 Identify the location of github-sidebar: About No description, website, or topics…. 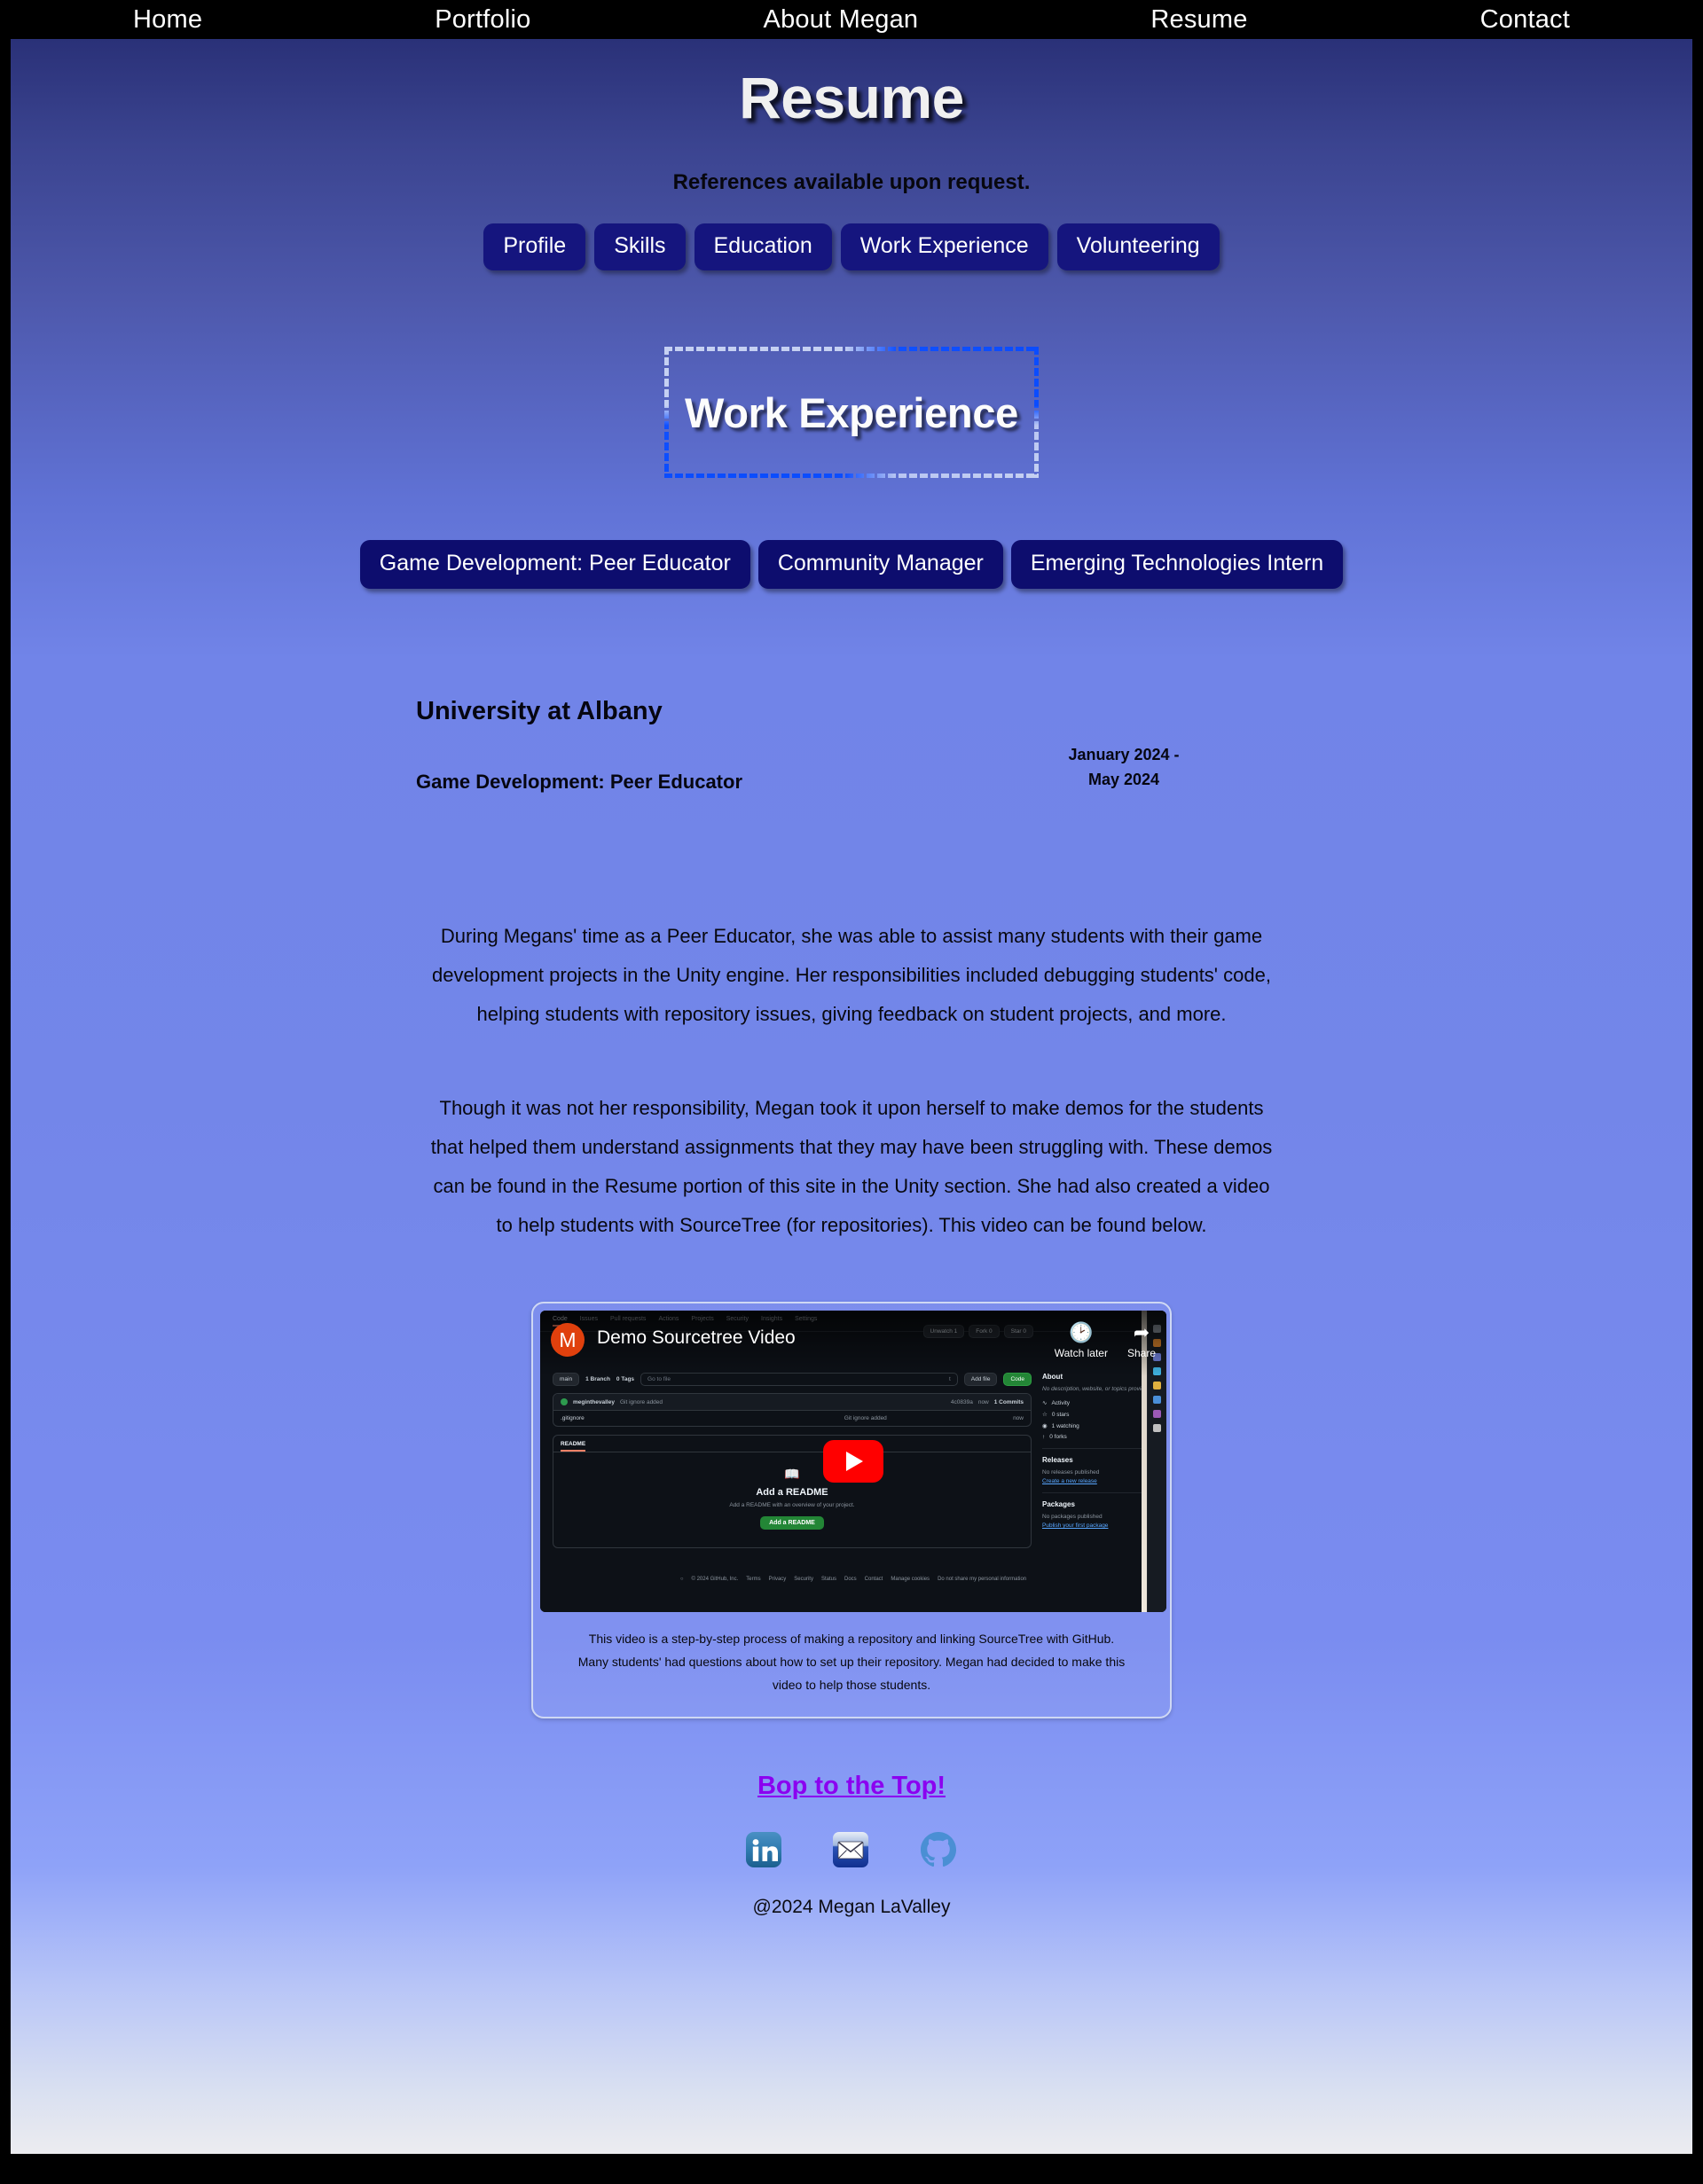
(1098, 1460).